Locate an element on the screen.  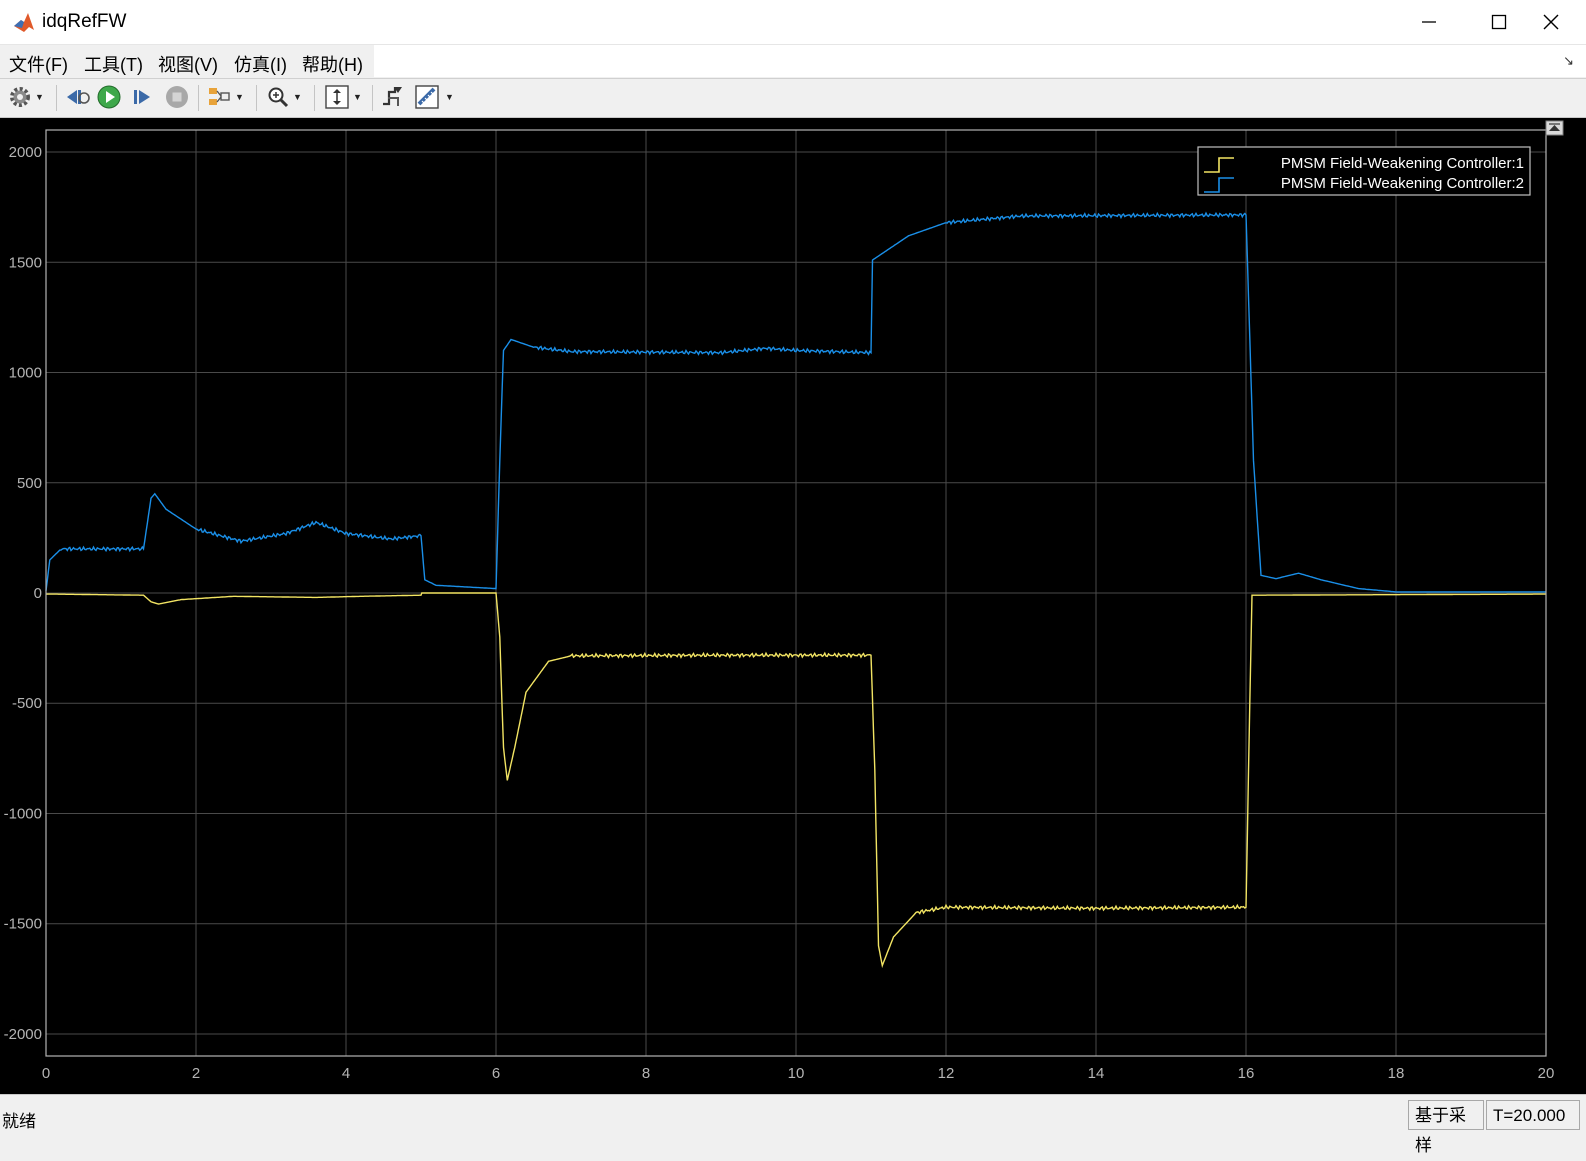
y-tick-label: 1500 is located at coordinates (25, 262).